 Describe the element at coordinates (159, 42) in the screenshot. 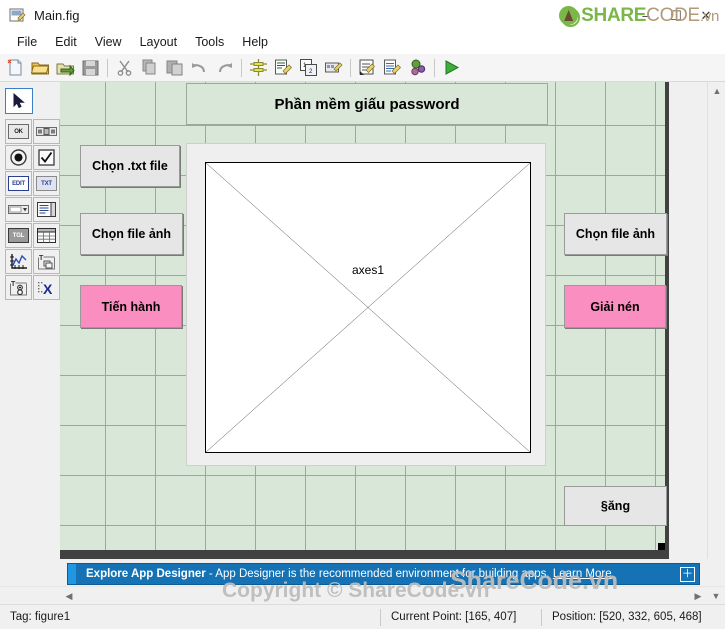

I see `menu-layout: Layout` at that location.